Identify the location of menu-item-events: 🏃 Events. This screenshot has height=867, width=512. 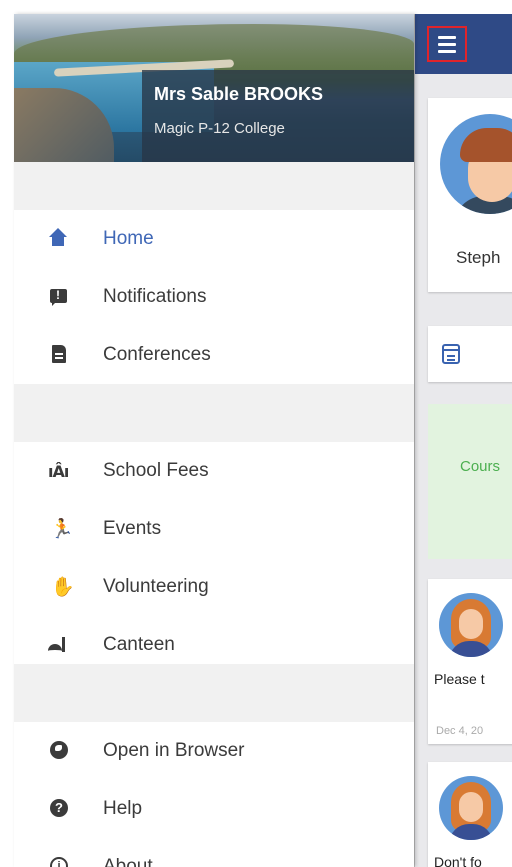
(214, 529).